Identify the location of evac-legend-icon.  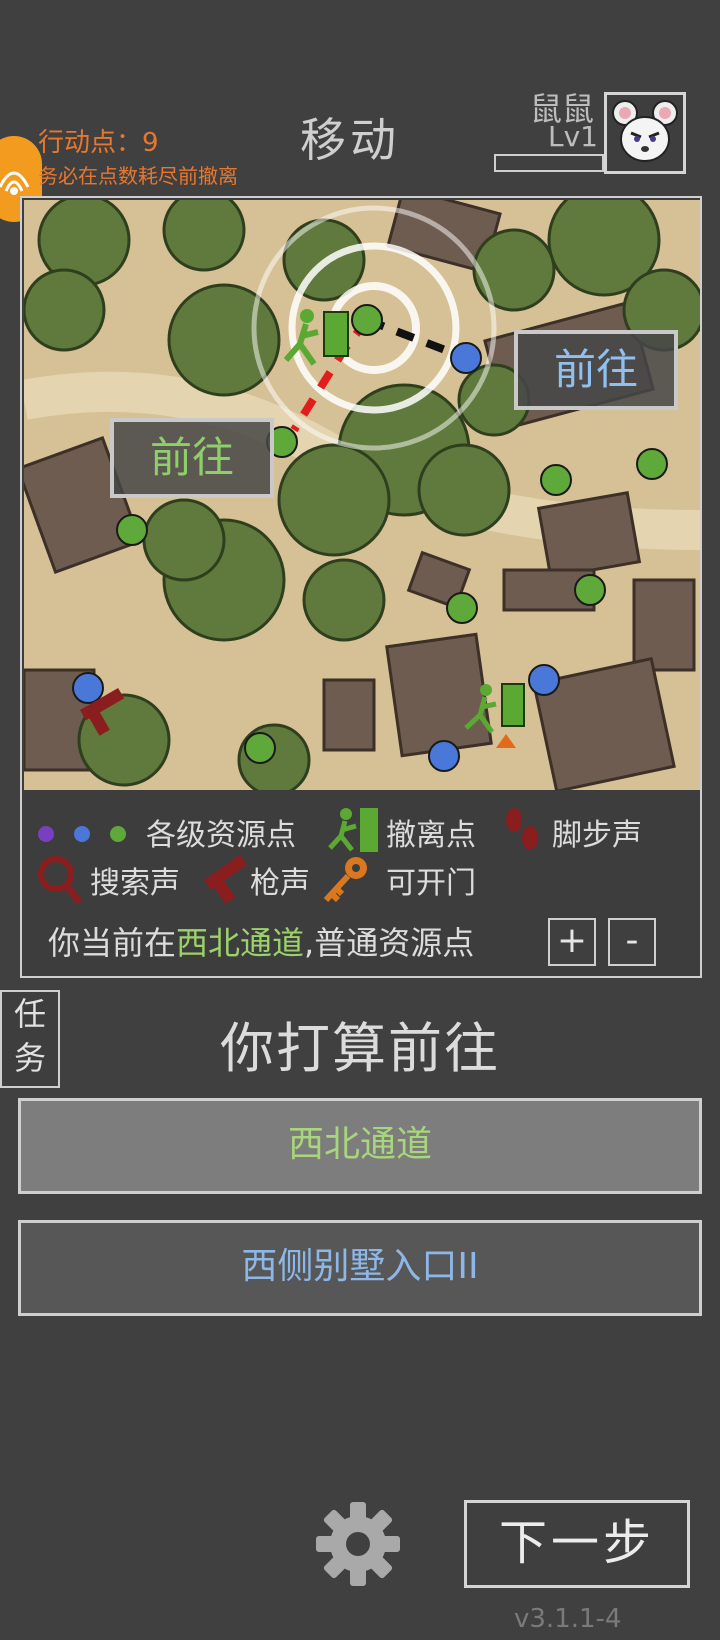
(353, 830).